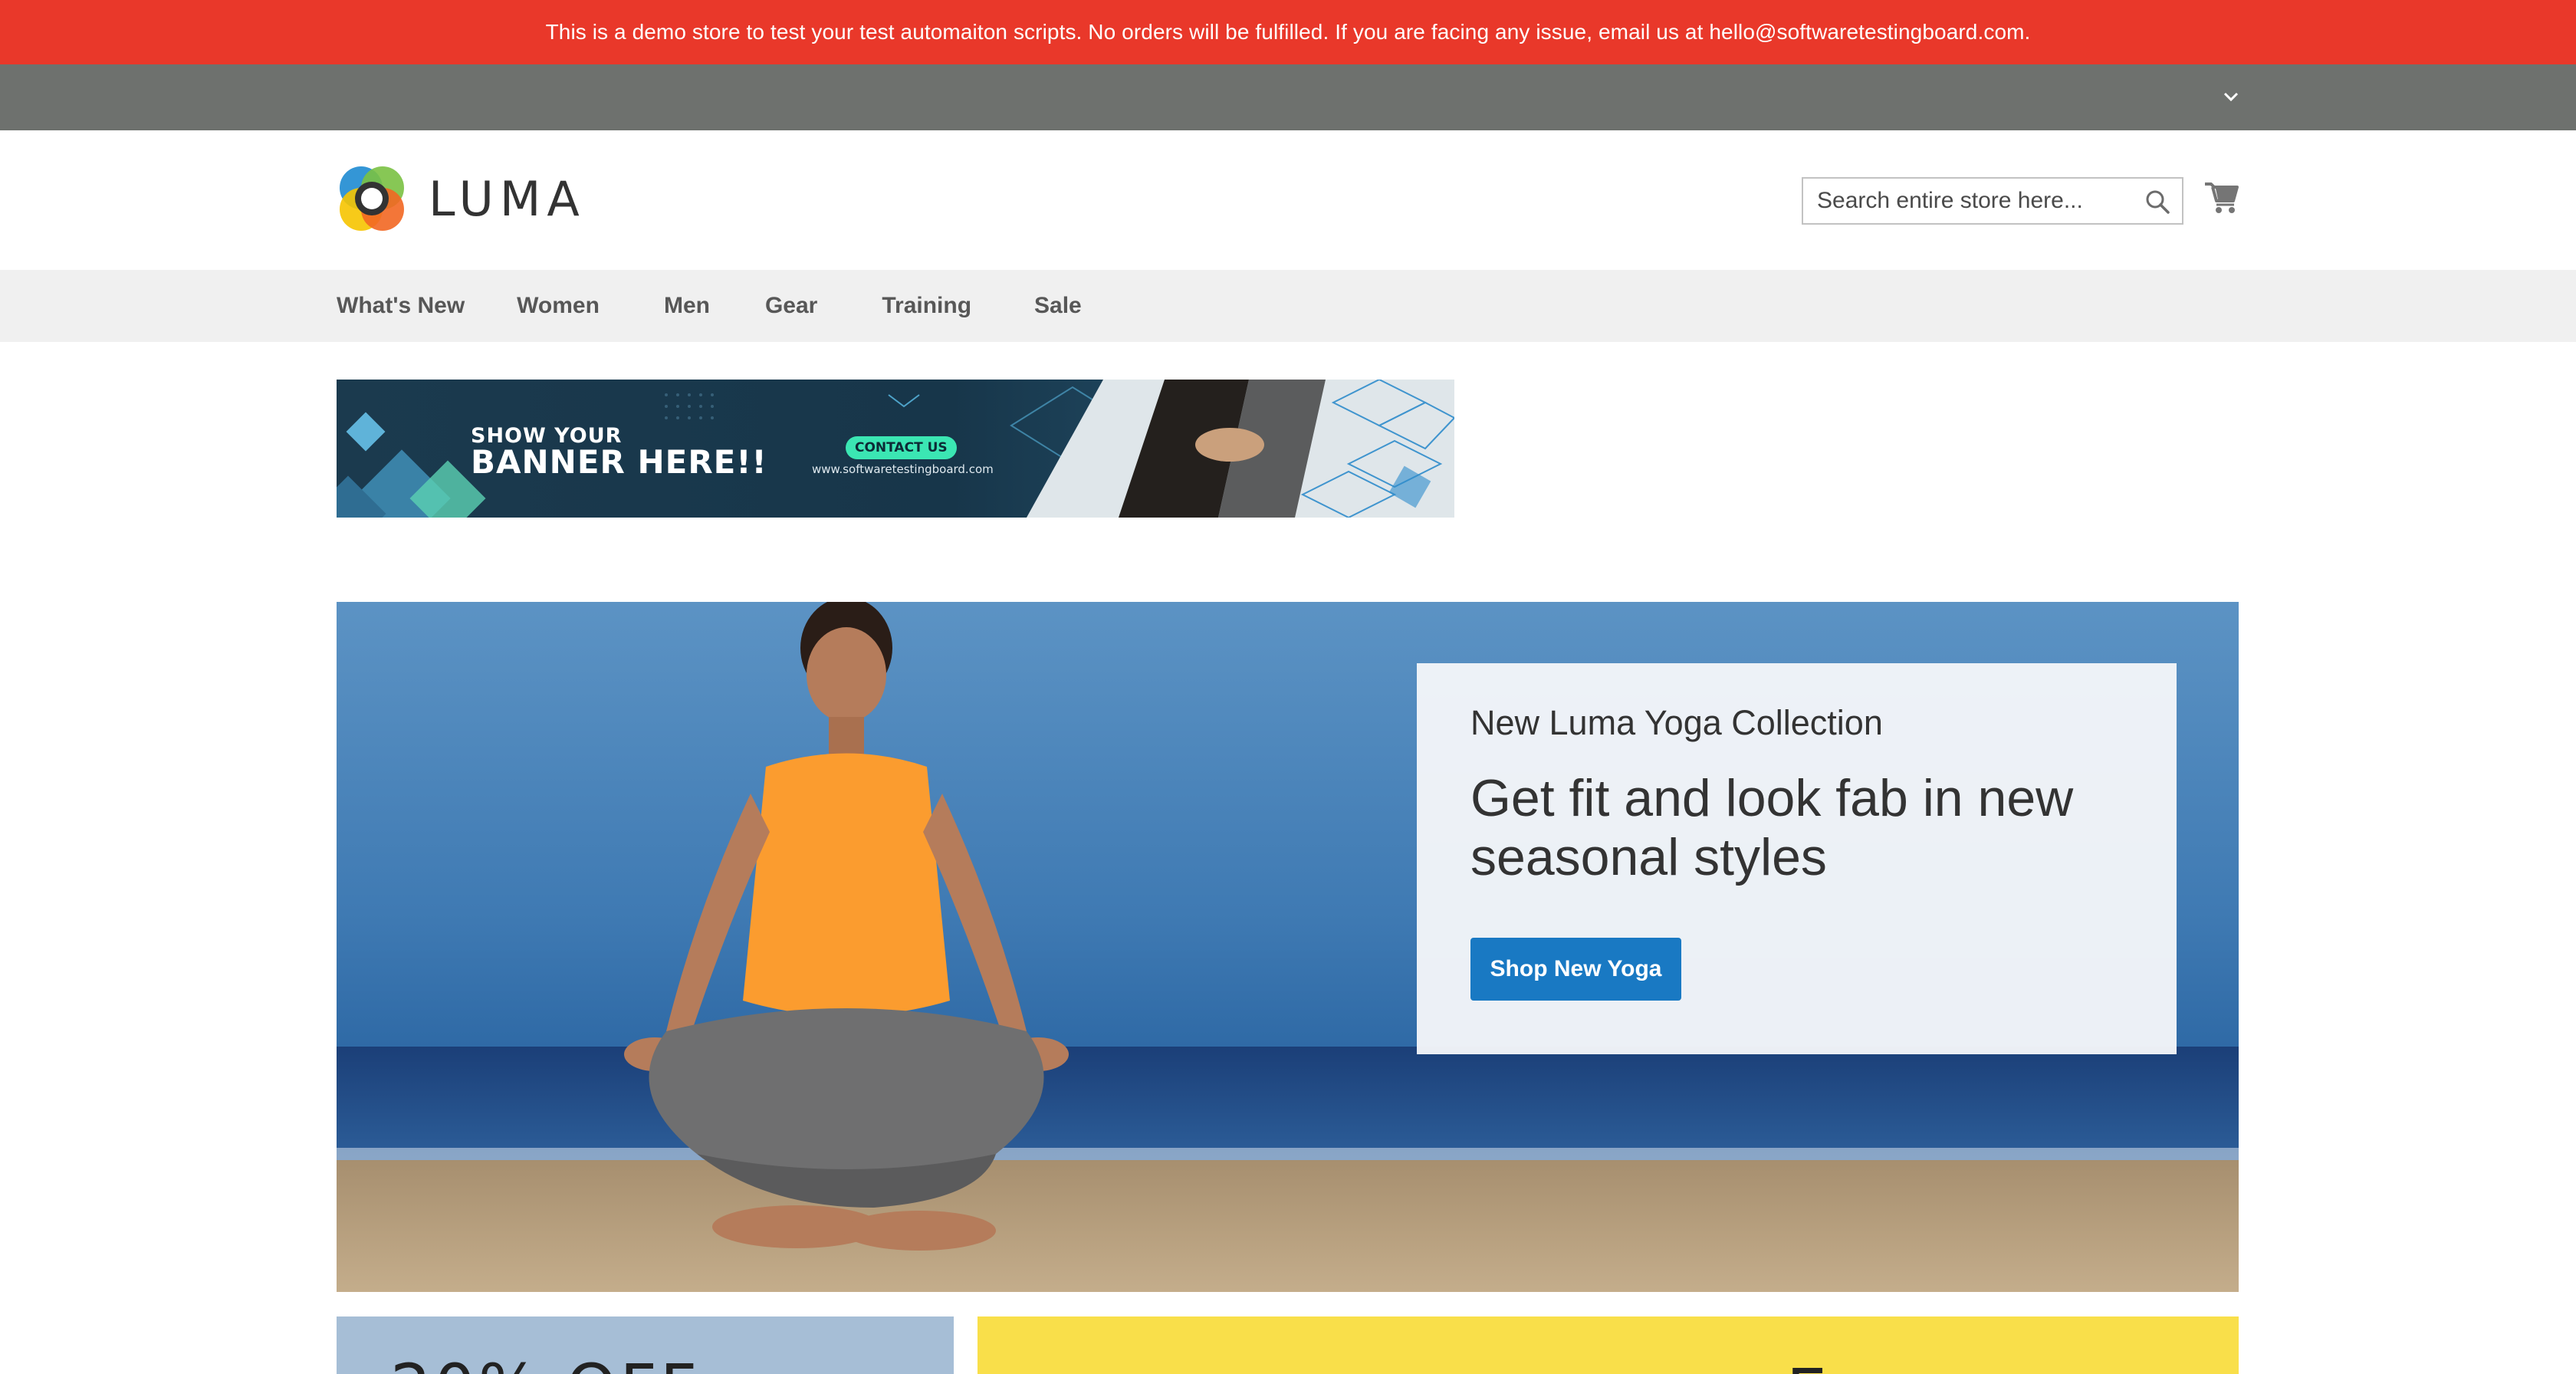 The image size is (2576, 1374). I want to click on luma-logo-mark, so click(372, 198).